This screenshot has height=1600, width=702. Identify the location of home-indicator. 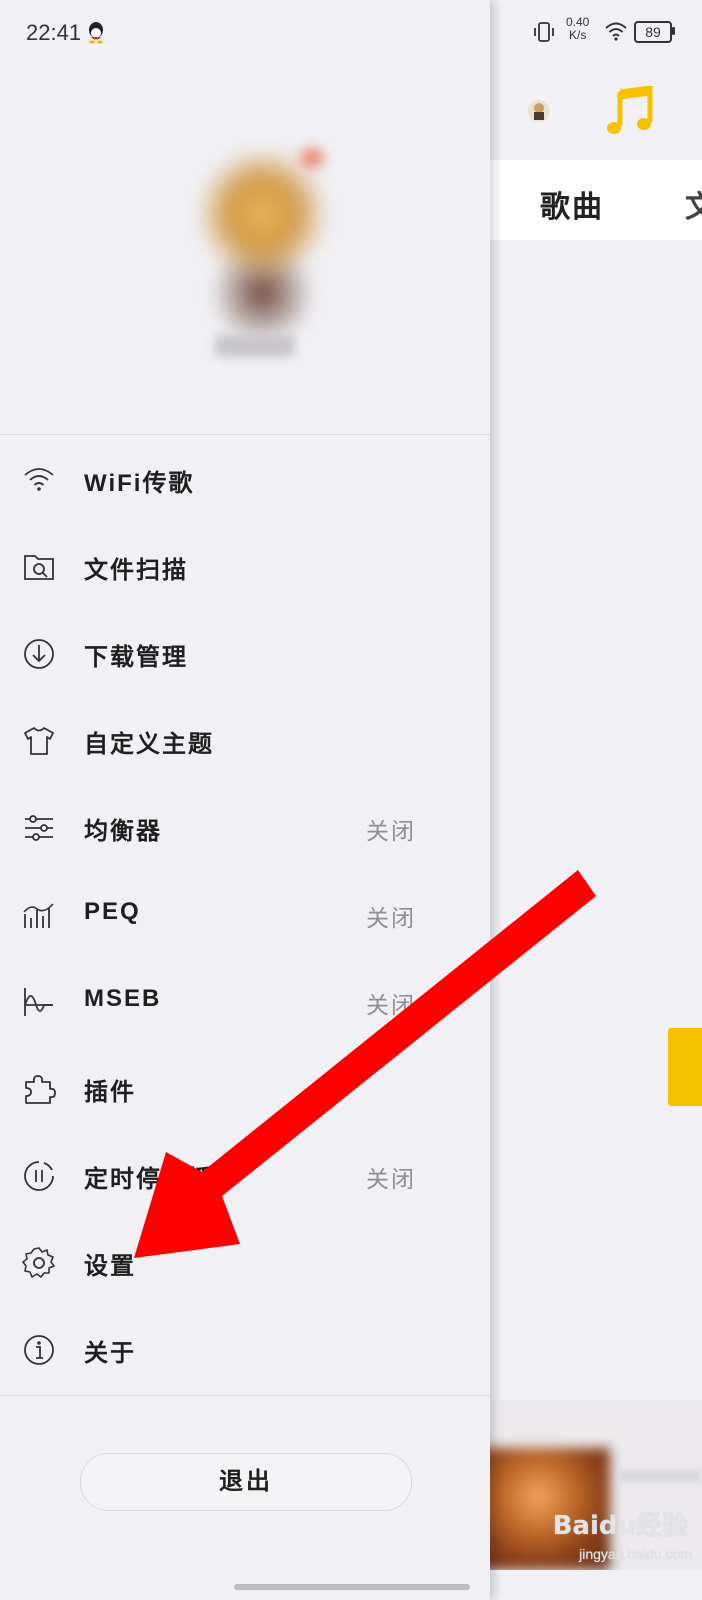
(352, 1587).